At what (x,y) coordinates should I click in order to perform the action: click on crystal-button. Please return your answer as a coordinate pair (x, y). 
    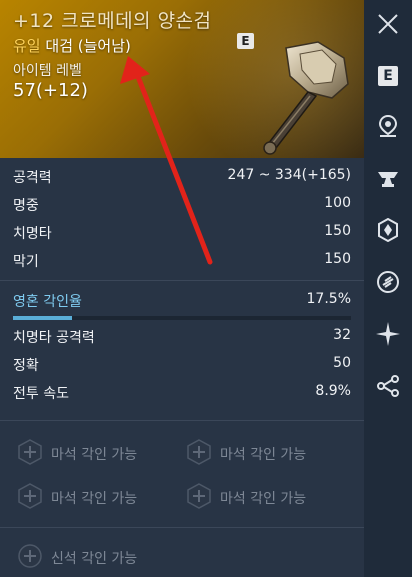
    Looking at the image, I should click on (388, 230).